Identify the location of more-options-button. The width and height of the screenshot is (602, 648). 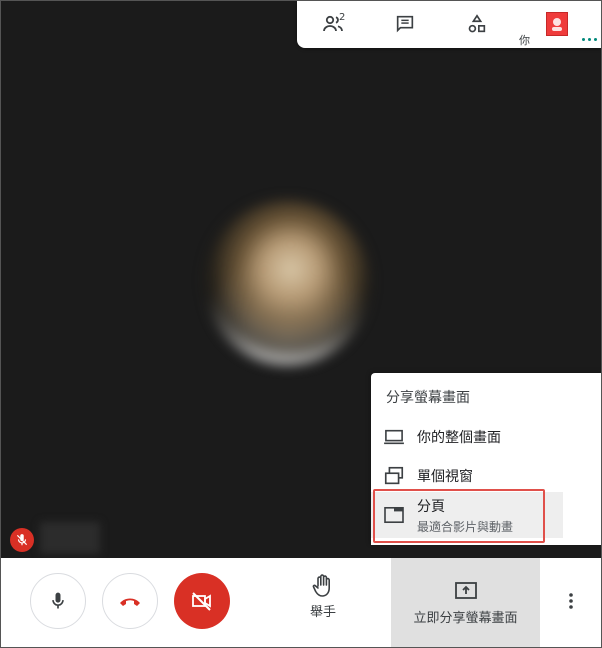
(571, 601).